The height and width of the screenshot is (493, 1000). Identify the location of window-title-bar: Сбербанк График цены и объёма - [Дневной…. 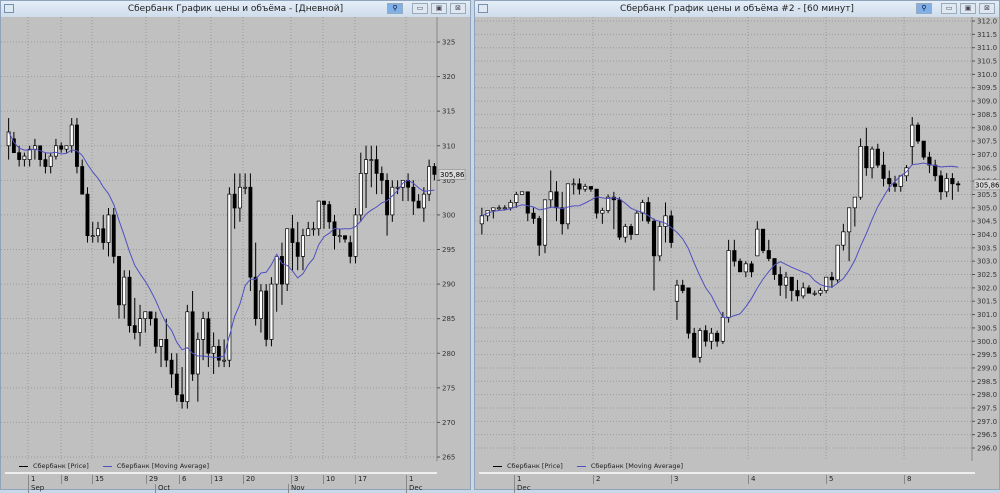
(235, 9).